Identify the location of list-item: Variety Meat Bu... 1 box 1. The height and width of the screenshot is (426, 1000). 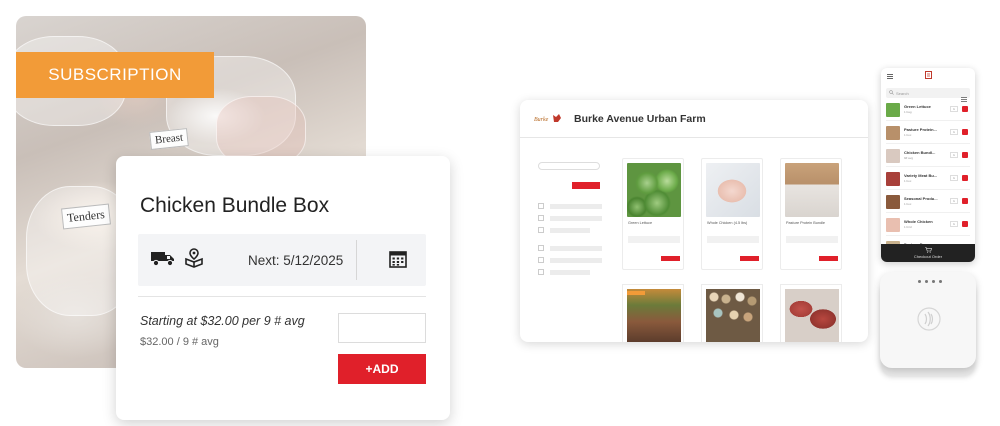
(928, 180).